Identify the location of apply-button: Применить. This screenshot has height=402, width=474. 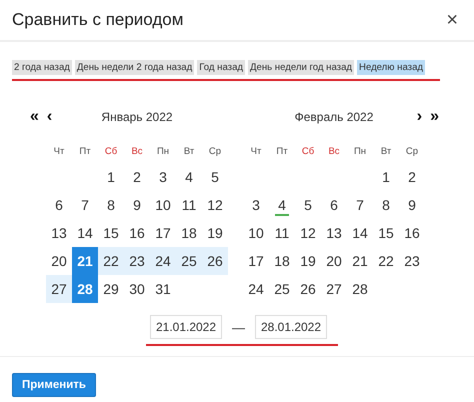
(54, 385).